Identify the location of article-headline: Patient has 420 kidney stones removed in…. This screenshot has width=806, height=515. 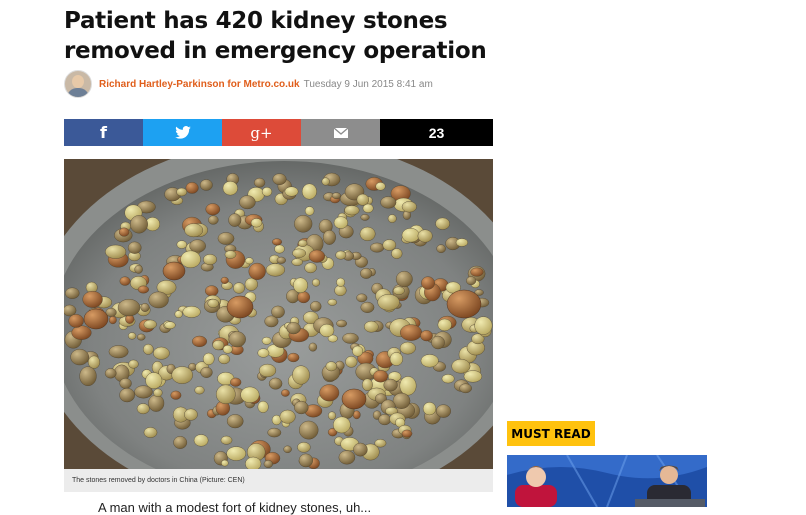
(275, 36).